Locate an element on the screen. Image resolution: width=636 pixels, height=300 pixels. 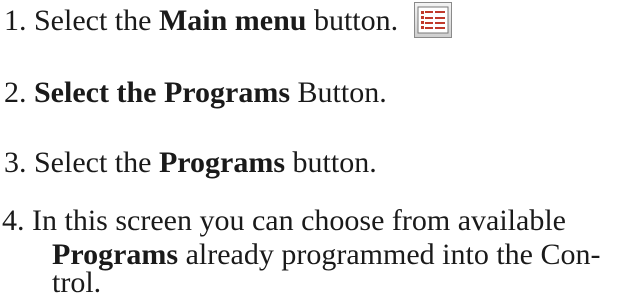
step-4-line3-text: trol. is located at coordinates (77, 282).